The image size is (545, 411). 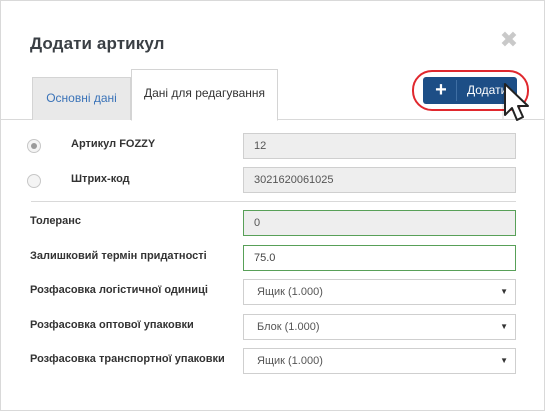 What do you see at coordinates (204, 95) in the screenshot?
I see `tab-edit-data: Дані для редагування` at bounding box center [204, 95].